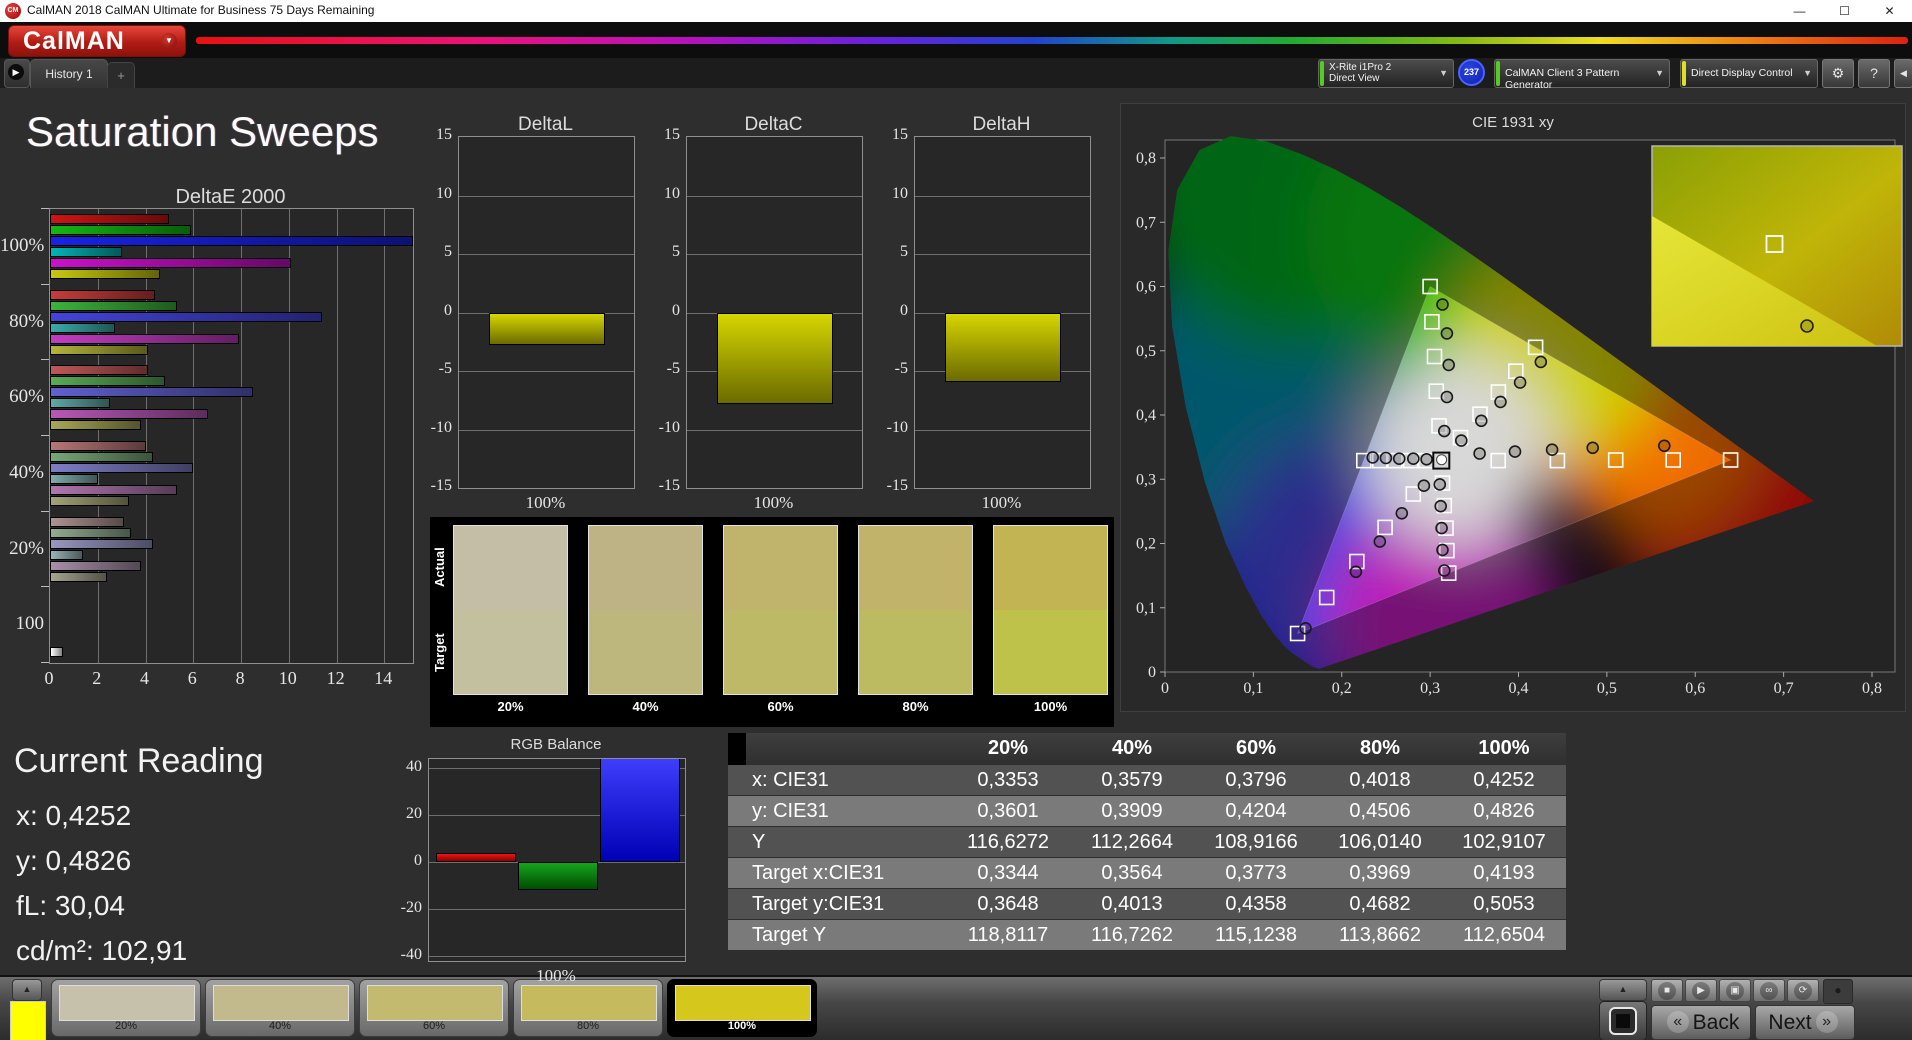  I want to click on tab-history-1: History 1, so click(69, 73).